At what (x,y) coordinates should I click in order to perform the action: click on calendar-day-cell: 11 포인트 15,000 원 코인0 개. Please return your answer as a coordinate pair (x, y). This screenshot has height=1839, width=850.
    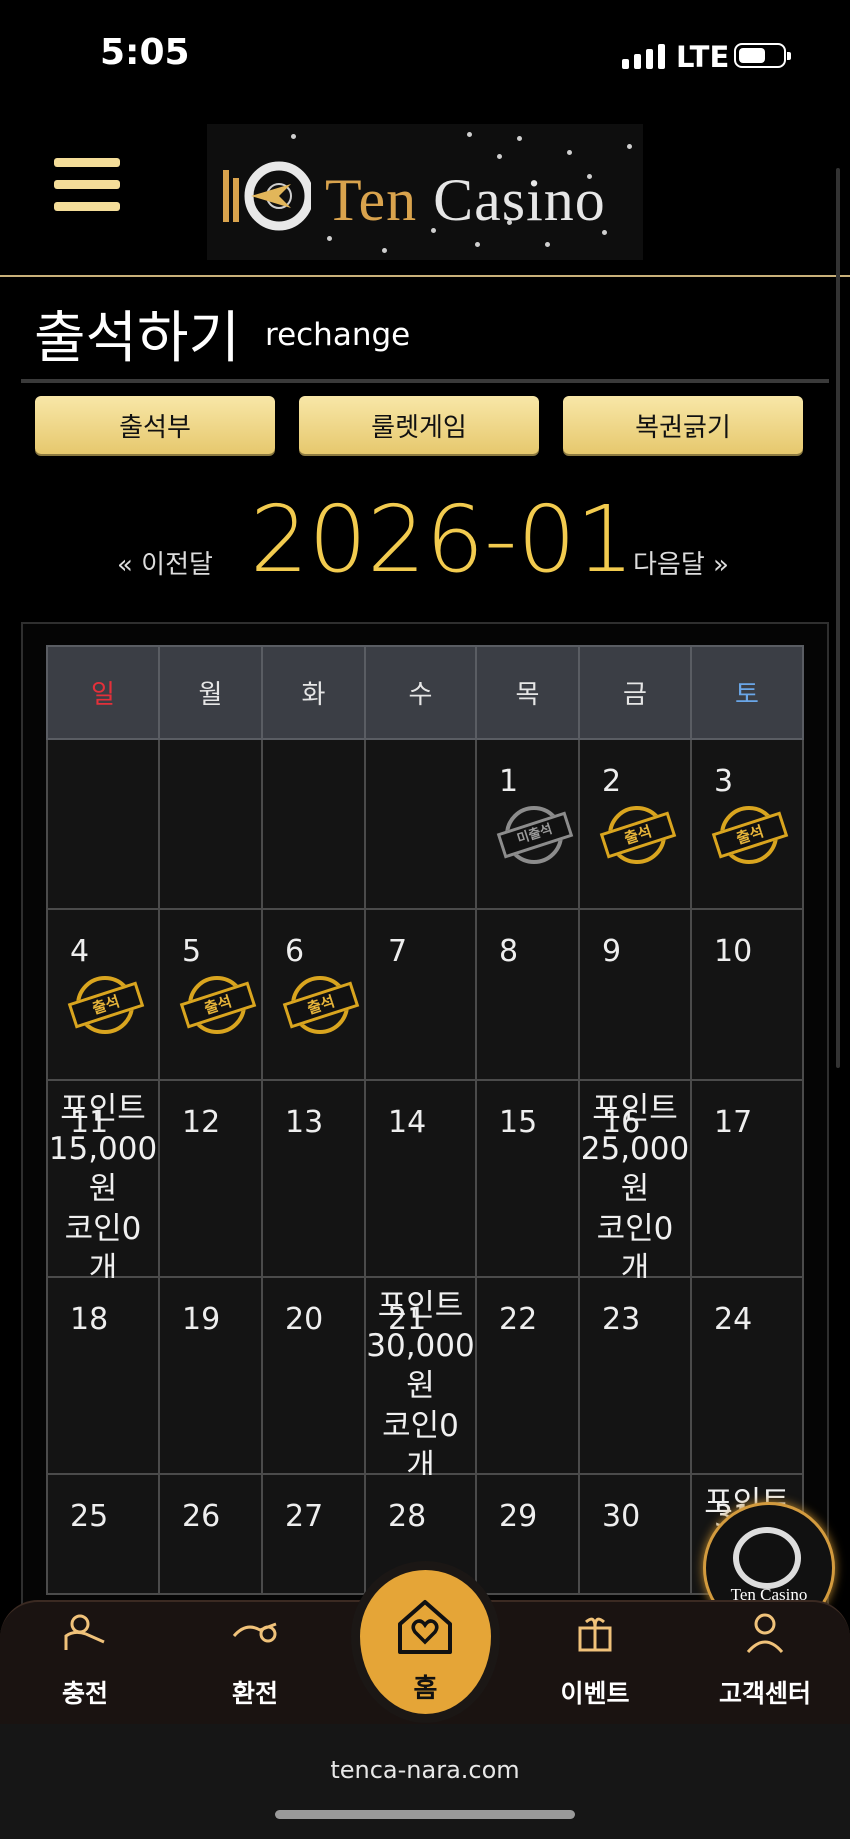
    Looking at the image, I should click on (103, 1183).